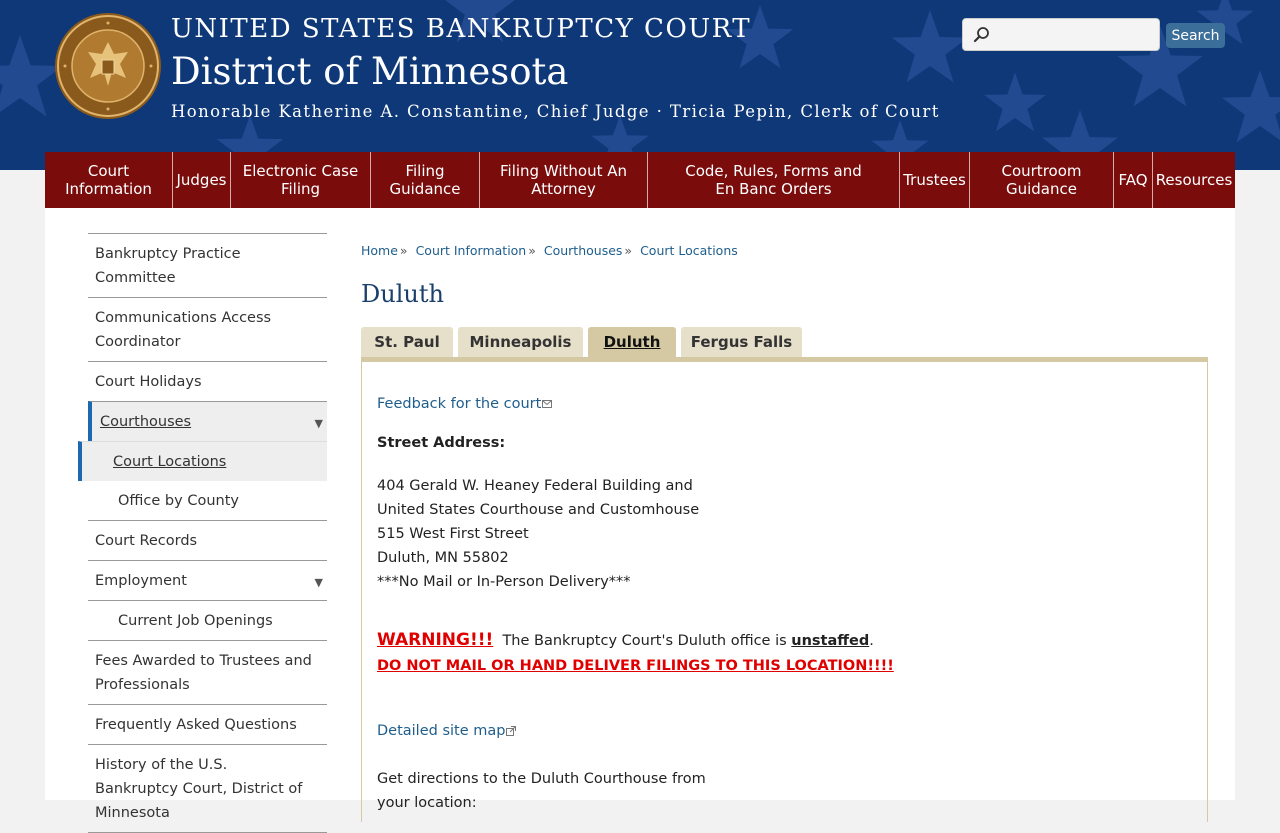  I want to click on nav-item-resources: Resources, so click(1194, 180).